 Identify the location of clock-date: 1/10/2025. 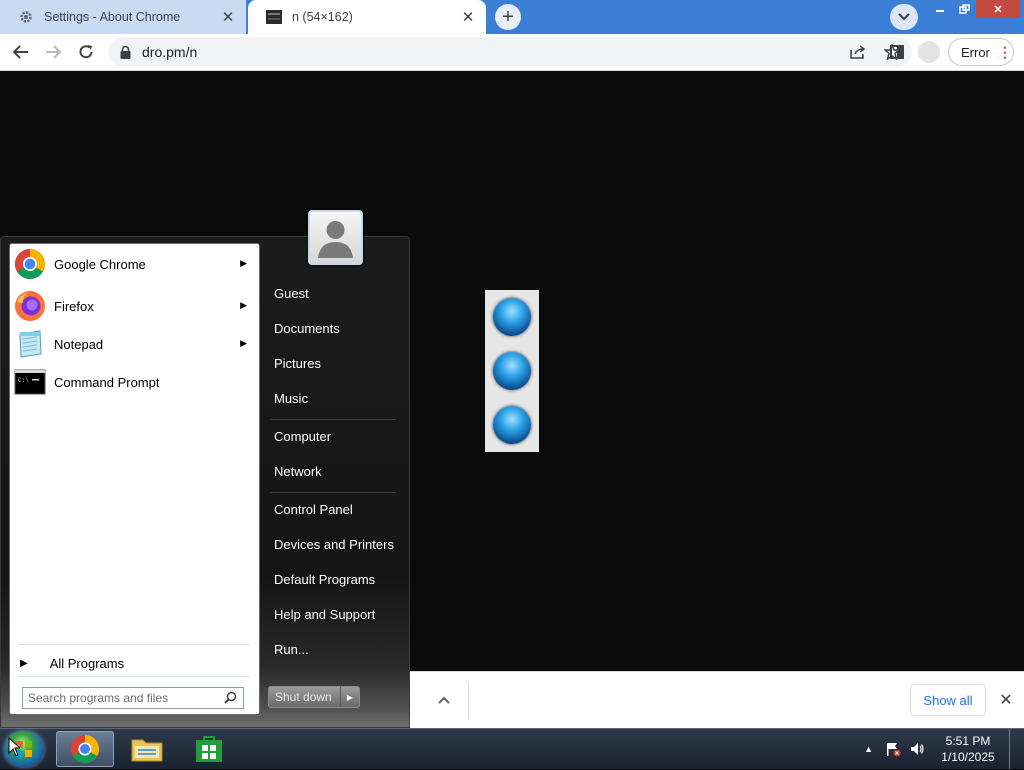
(968, 757).